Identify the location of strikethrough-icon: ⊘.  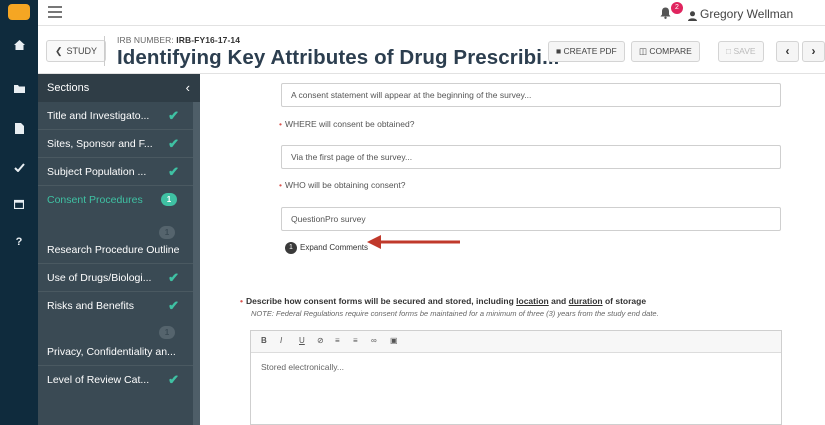
(320, 340).